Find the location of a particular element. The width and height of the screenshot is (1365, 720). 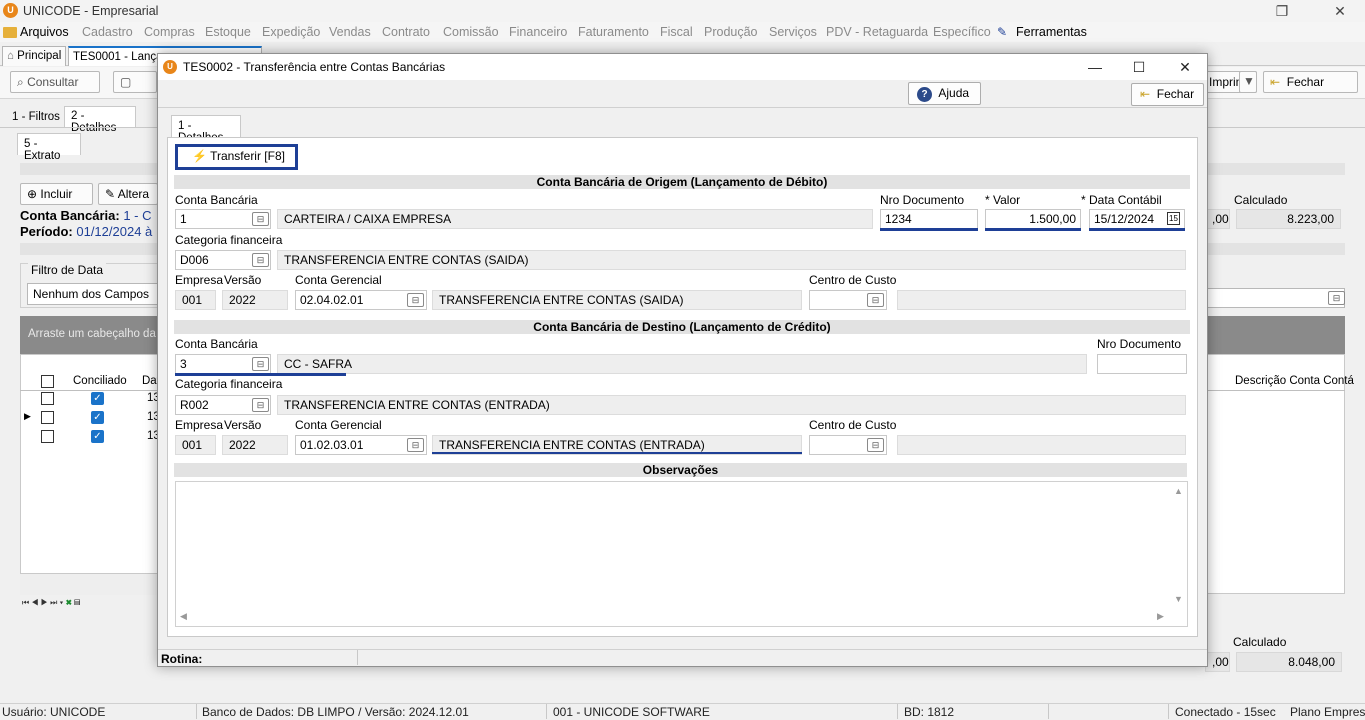

destino-conta-desc: CC - SAFRA is located at coordinates (682, 364).